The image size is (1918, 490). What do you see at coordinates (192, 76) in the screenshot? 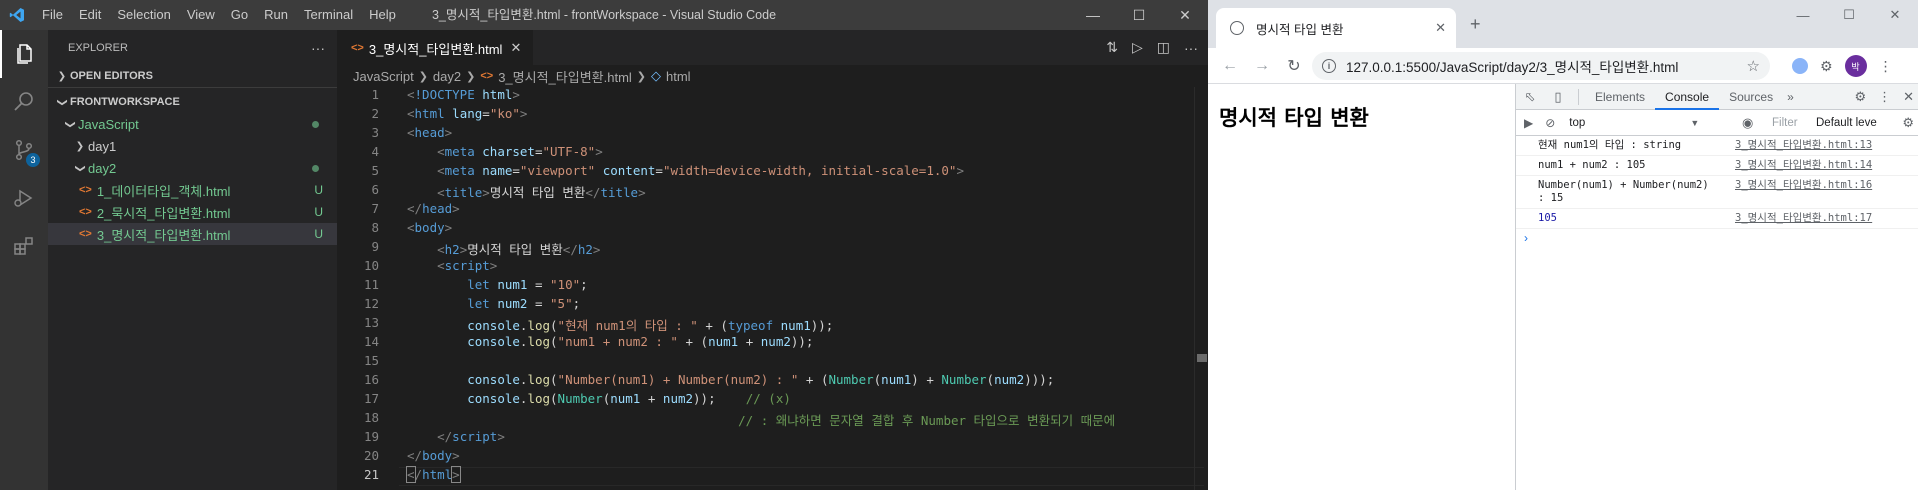
I see `open-editors-section: ❯ OPEN EDITORS` at bounding box center [192, 76].